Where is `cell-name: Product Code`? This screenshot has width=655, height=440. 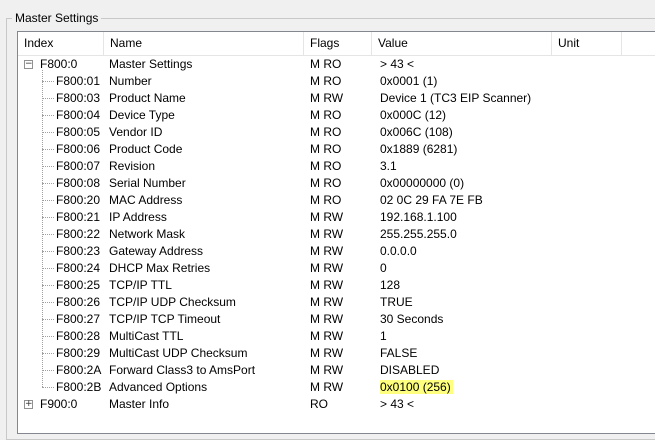 cell-name: Product Code is located at coordinates (146, 149).